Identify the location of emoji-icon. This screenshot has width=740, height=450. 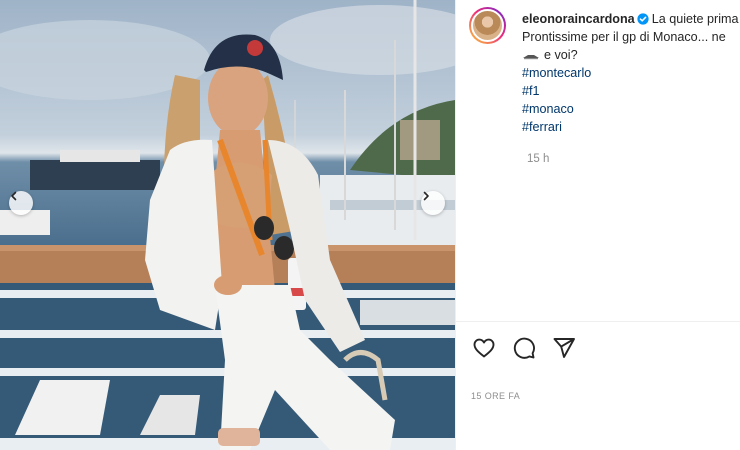
(531, 56).